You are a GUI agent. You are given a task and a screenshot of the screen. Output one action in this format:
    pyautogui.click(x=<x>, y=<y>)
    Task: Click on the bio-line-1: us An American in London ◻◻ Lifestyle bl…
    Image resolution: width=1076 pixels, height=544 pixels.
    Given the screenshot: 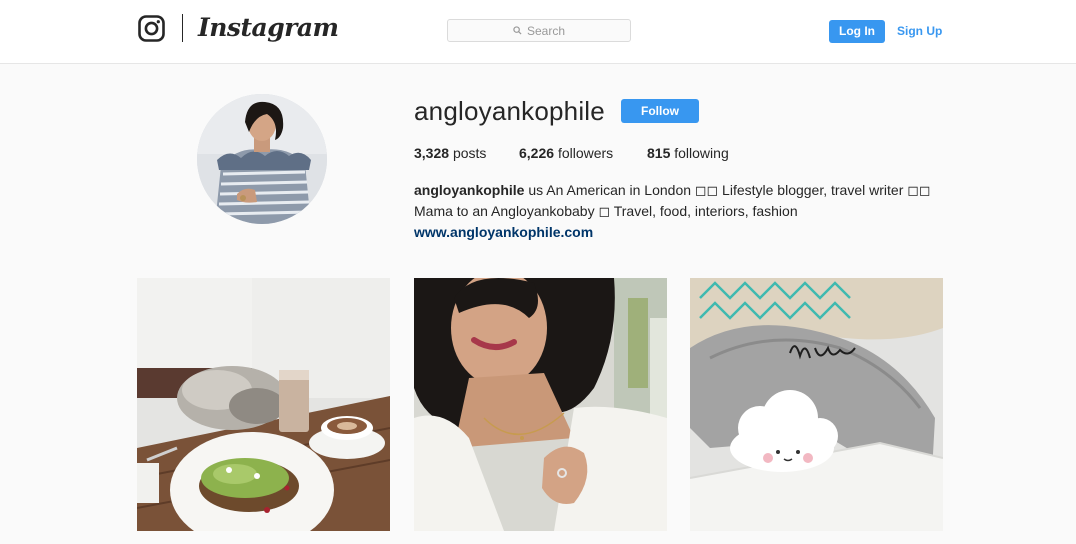 What is the action you would take?
    pyautogui.click(x=729, y=190)
    